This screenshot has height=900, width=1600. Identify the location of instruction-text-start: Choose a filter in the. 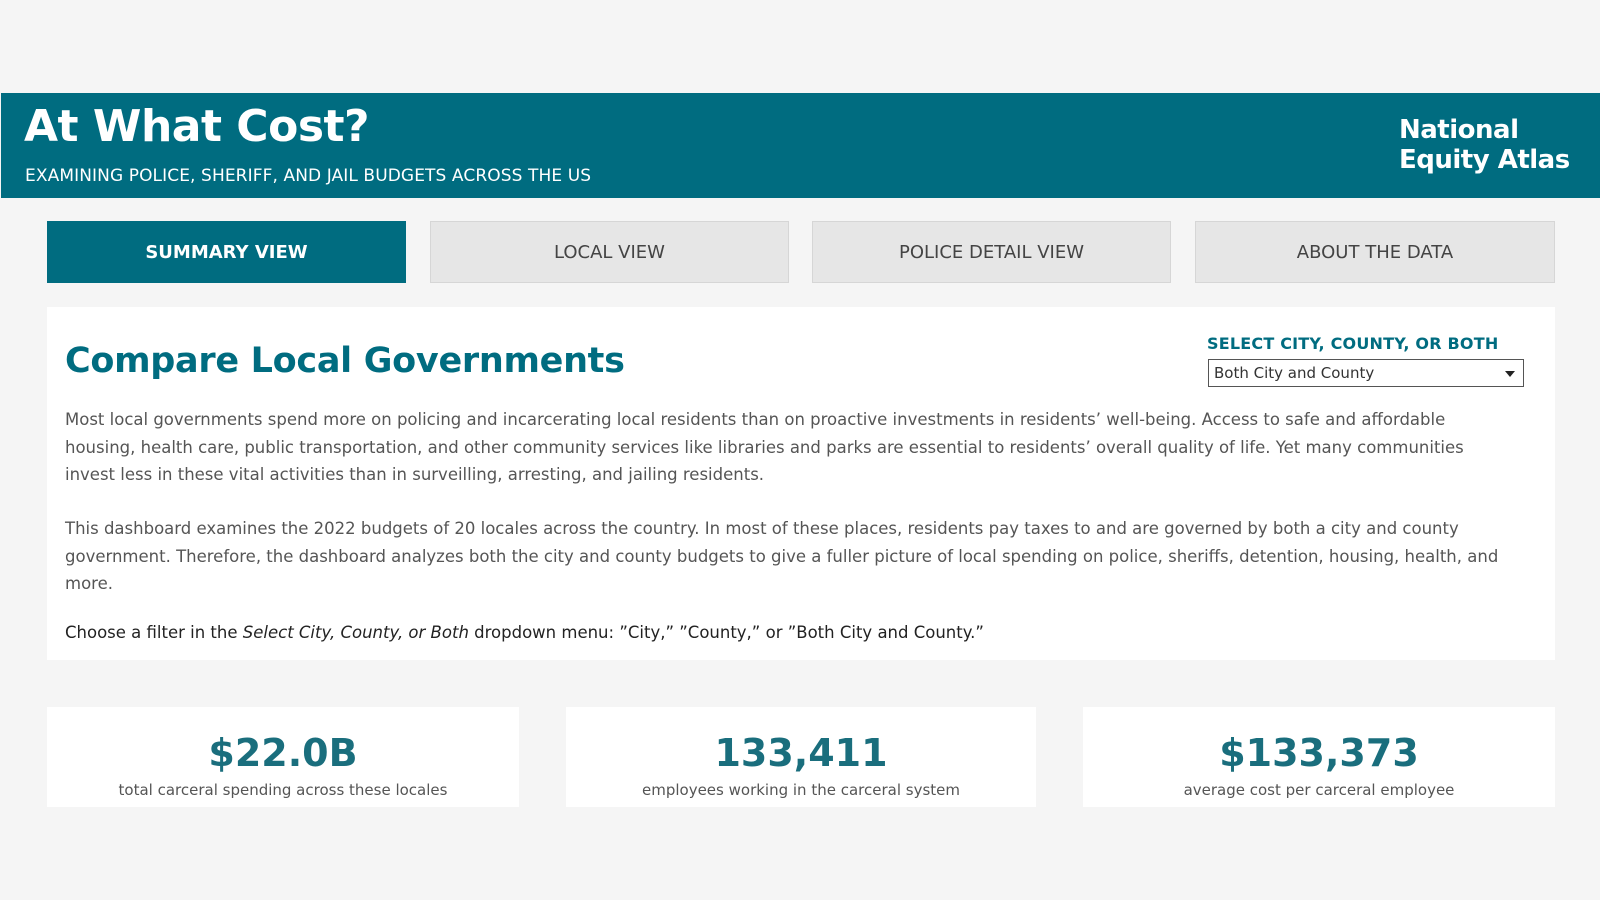
(154, 632).